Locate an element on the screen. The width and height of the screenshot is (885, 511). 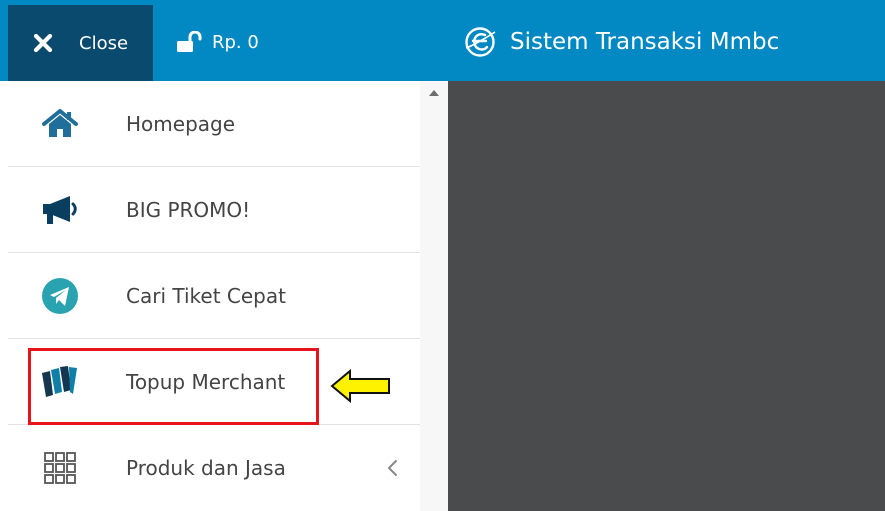
balance-button: Rp. 0 is located at coordinates (217, 42).